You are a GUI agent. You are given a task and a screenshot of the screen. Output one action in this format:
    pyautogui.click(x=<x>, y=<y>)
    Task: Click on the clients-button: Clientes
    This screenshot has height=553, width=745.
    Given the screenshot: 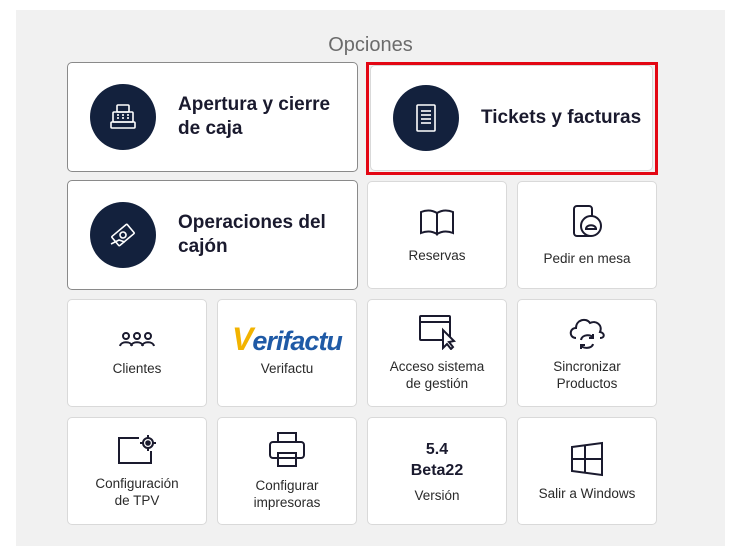 What is the action you would take?
    pyautogui.click(x=137, y=353)
    